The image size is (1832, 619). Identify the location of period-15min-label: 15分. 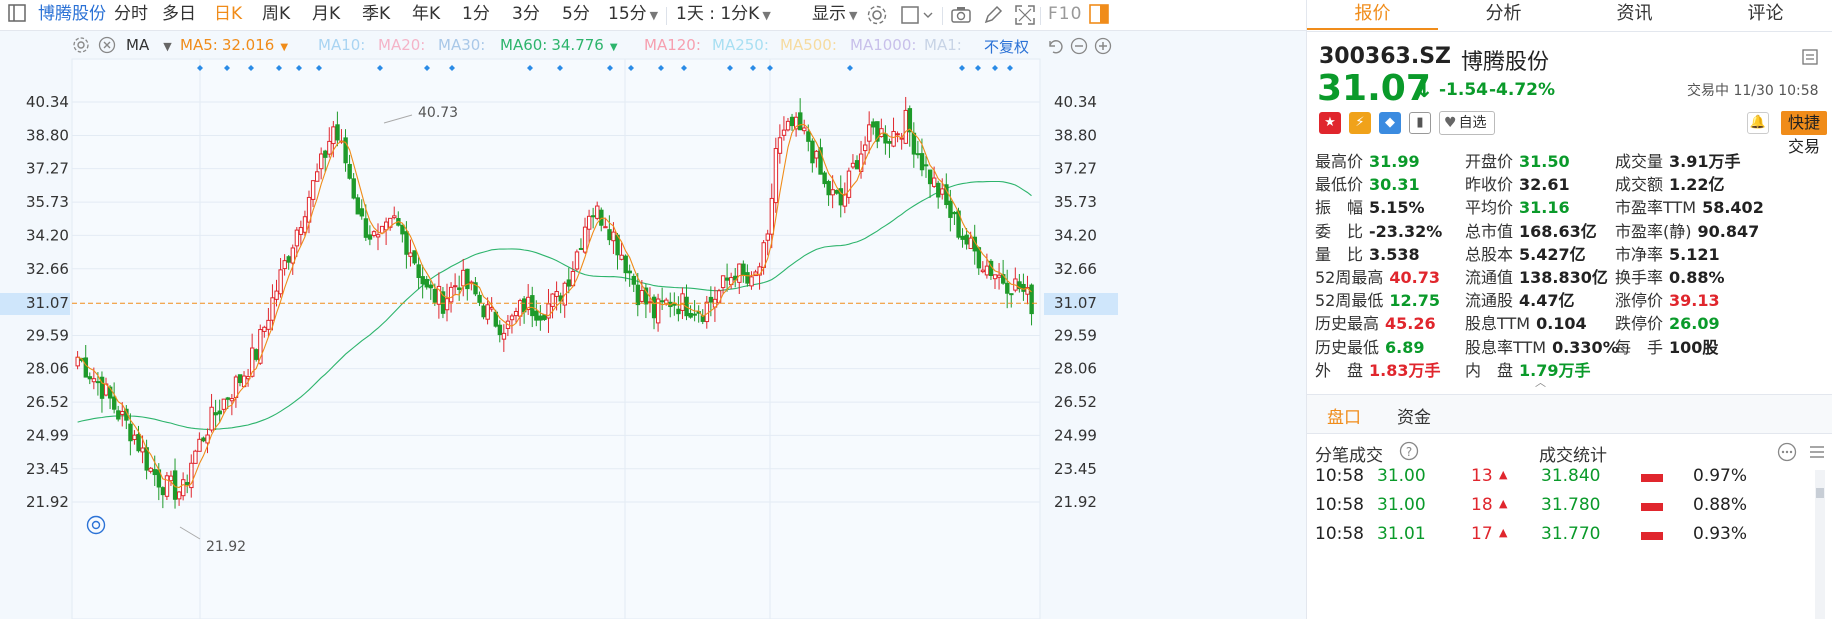
(627, 14).